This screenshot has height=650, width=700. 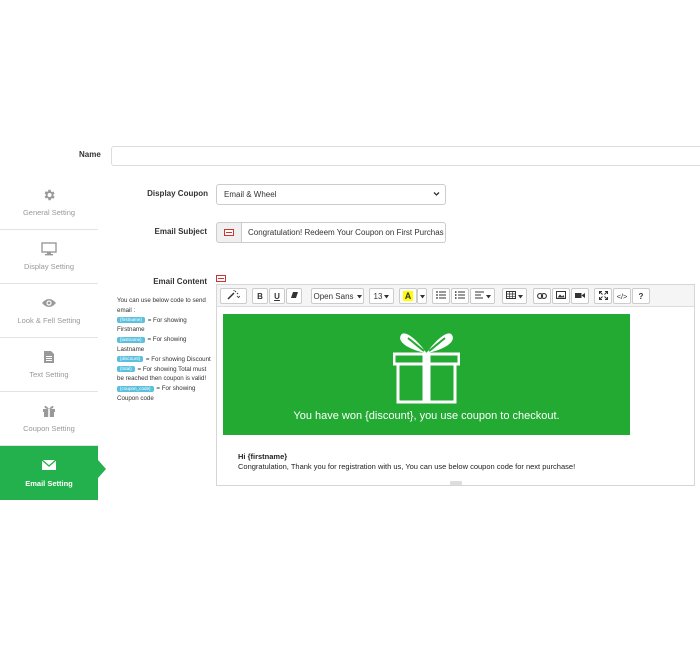 I want to click on eraser-icon, so click(x=294, y=296).